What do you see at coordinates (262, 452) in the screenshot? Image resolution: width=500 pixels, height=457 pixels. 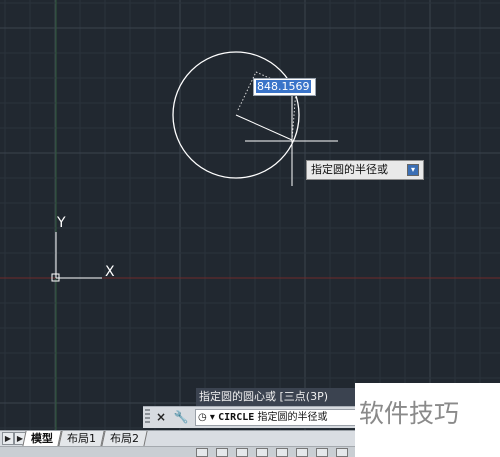 I see `polar-icon` at bounding box center [262, 452].